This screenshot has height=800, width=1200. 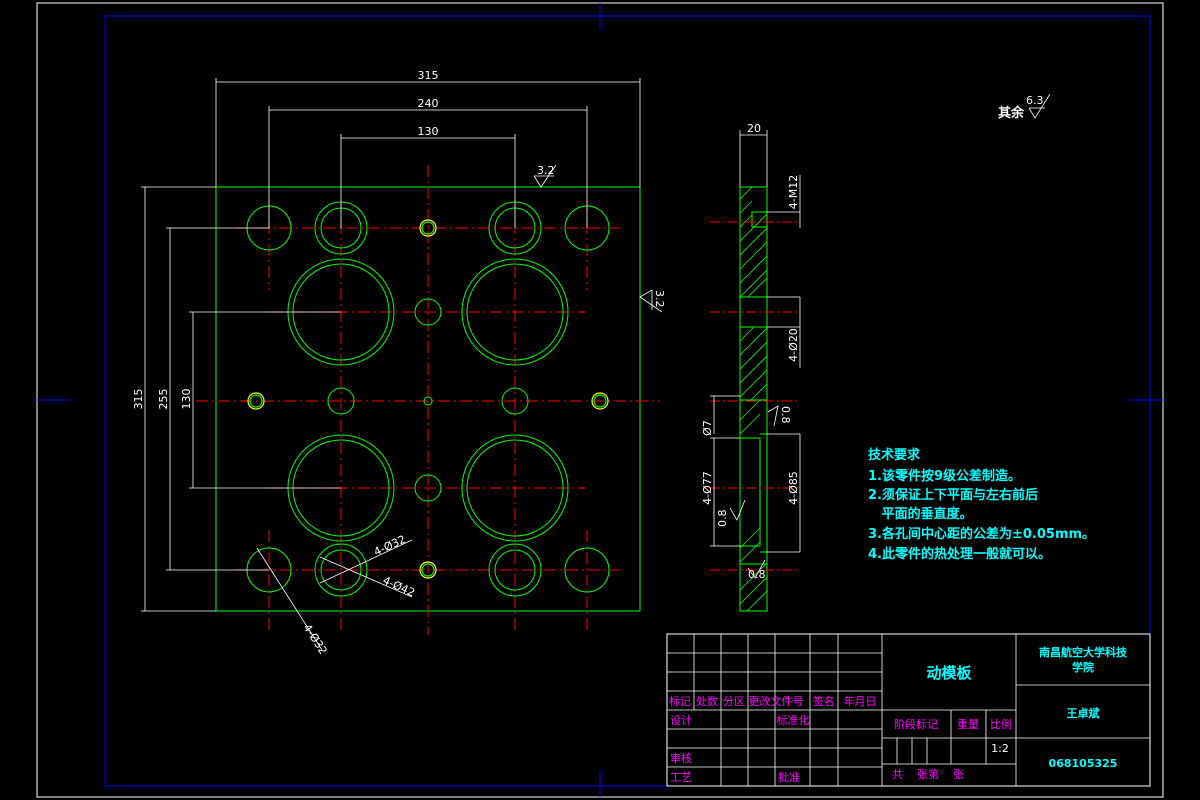 I want to click on tb-label-sign: 签名, so click(x=824, y=701).